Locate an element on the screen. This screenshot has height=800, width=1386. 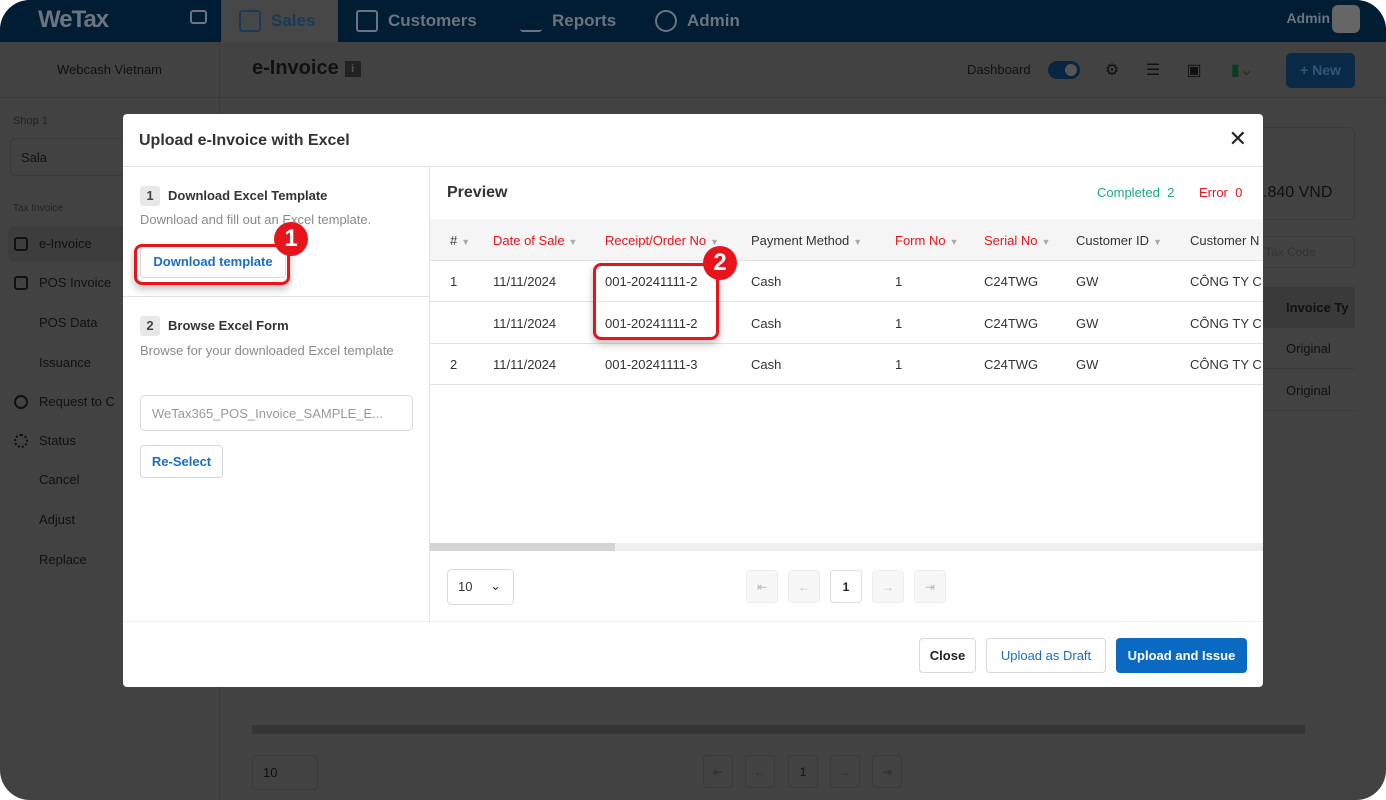
refresh-icon is located at coordinates (21, 402).